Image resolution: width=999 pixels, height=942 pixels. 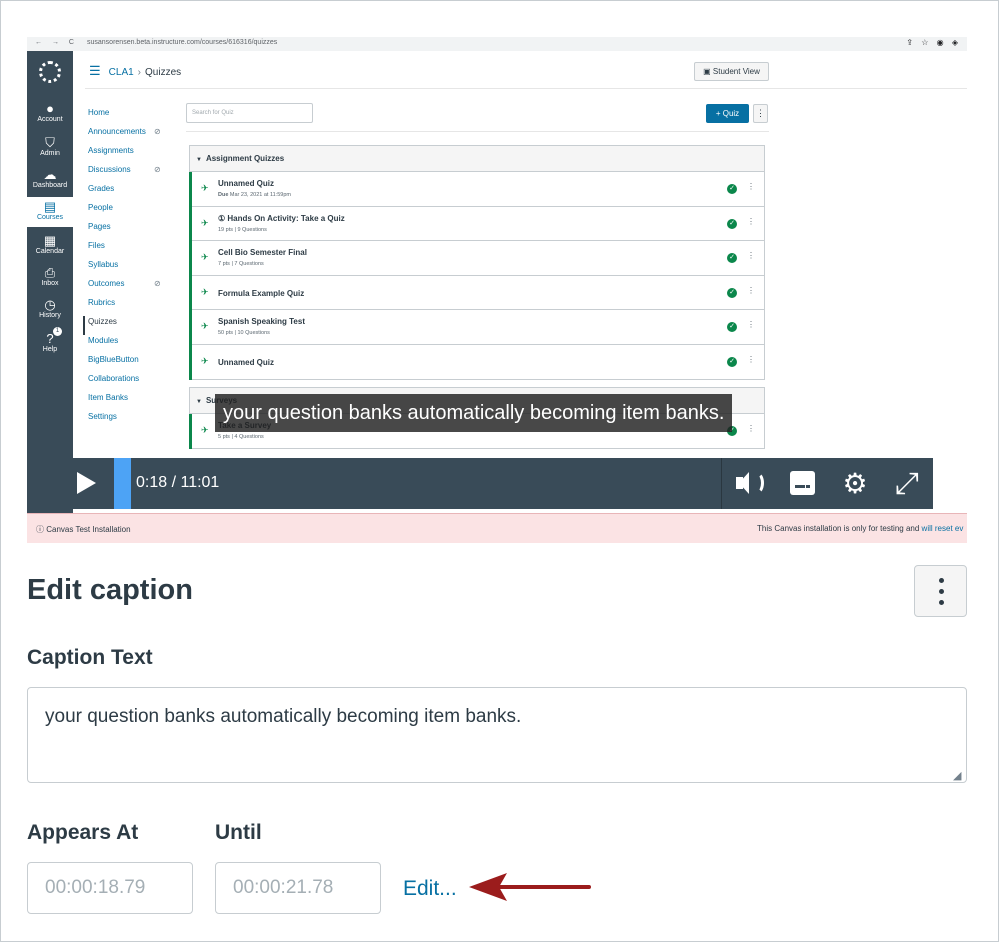 I want to click on course-nav-item-quizzes: Quizzes, so click(x=125, y=325).